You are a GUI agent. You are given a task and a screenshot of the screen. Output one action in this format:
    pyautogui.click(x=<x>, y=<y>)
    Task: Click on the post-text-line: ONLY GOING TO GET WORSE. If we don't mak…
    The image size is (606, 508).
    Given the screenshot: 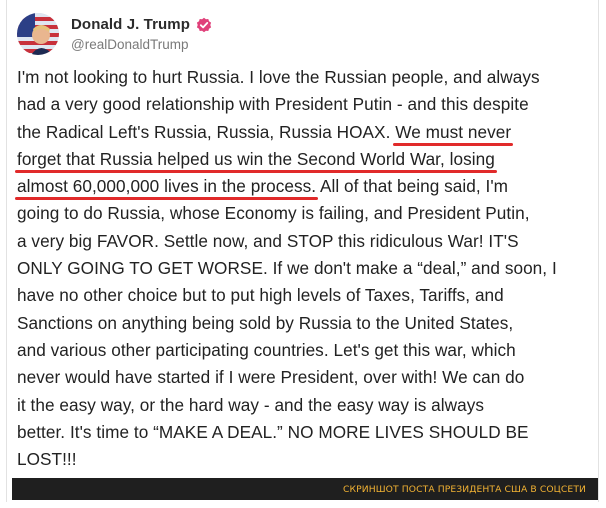 What is the action you would take?
    pyautogui.click(x=307, y=268)
    